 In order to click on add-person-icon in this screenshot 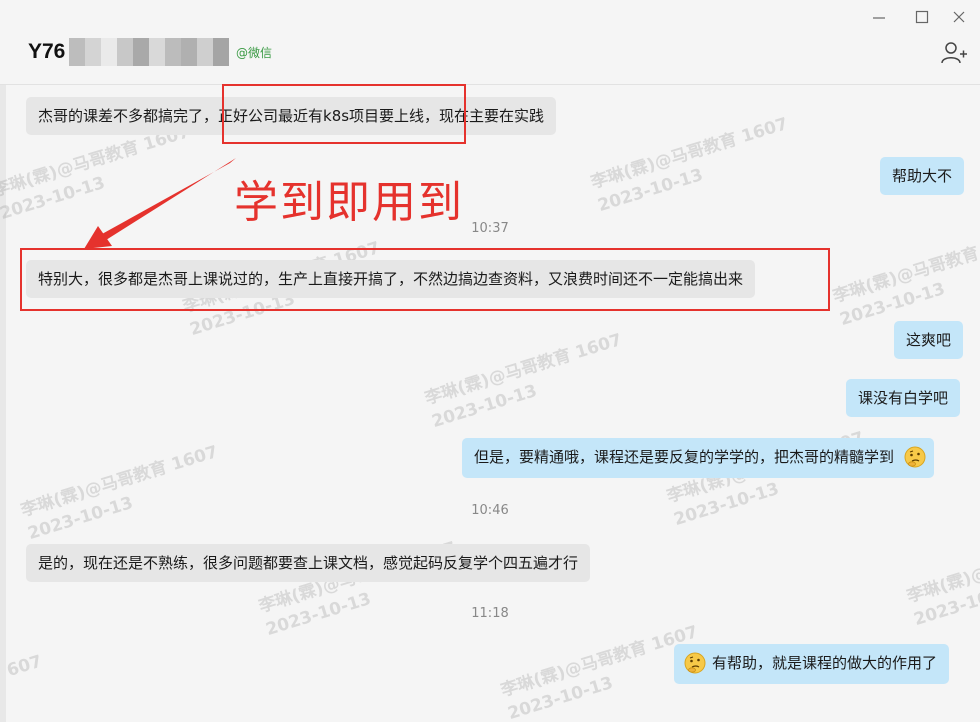, I will do `click(954, 53)`.